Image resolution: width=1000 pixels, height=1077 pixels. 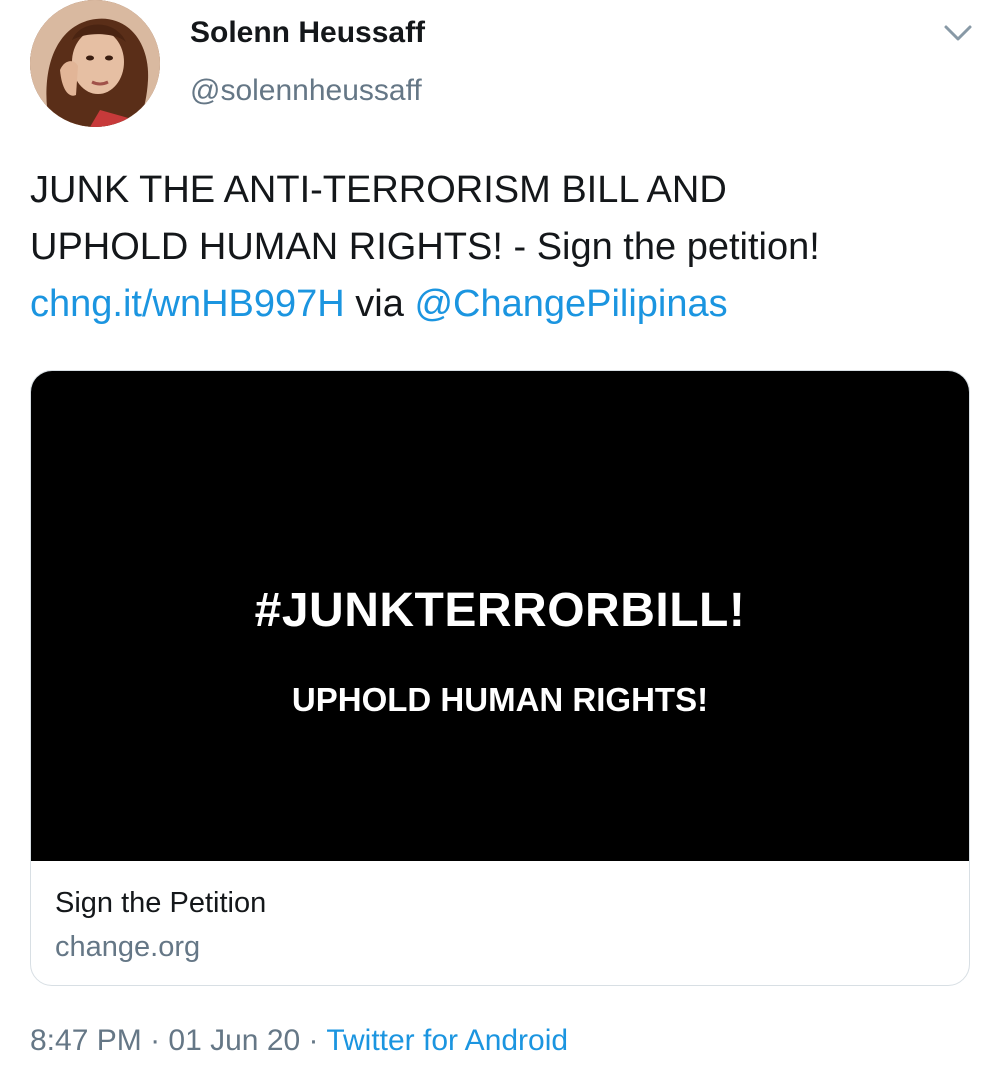 I want to click on tweet-source: Twitter for Android, so click(x=447, y=1040).